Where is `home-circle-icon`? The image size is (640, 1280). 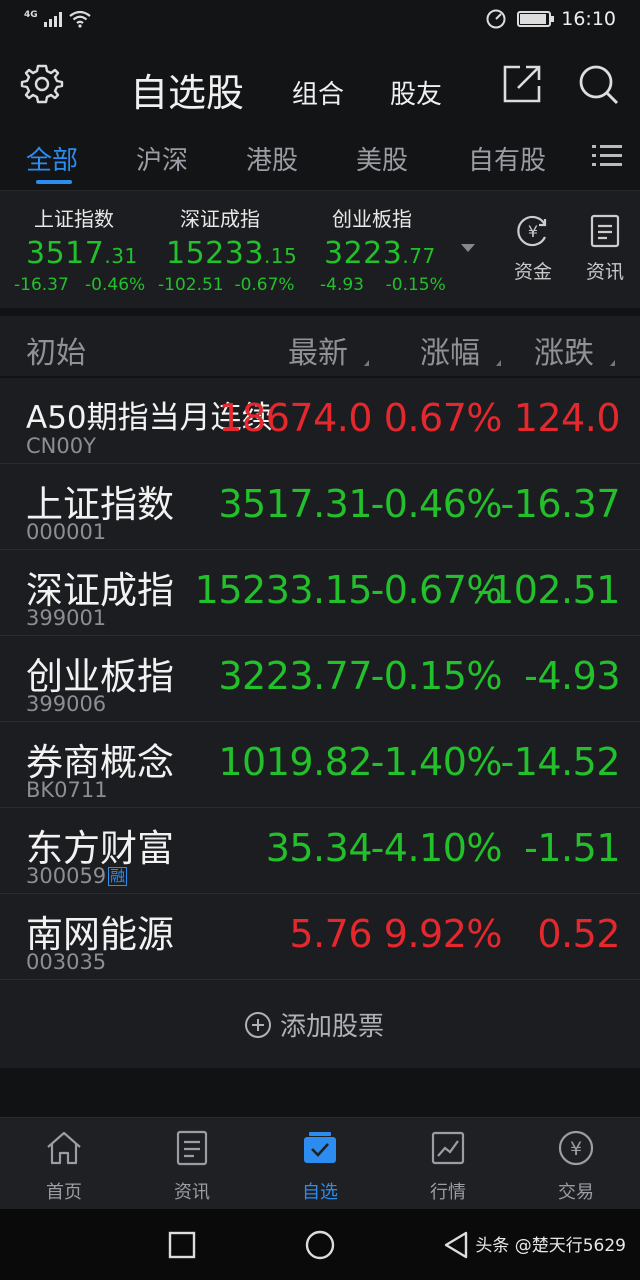
home-circle-icon is located at coordinates (320, 1245).